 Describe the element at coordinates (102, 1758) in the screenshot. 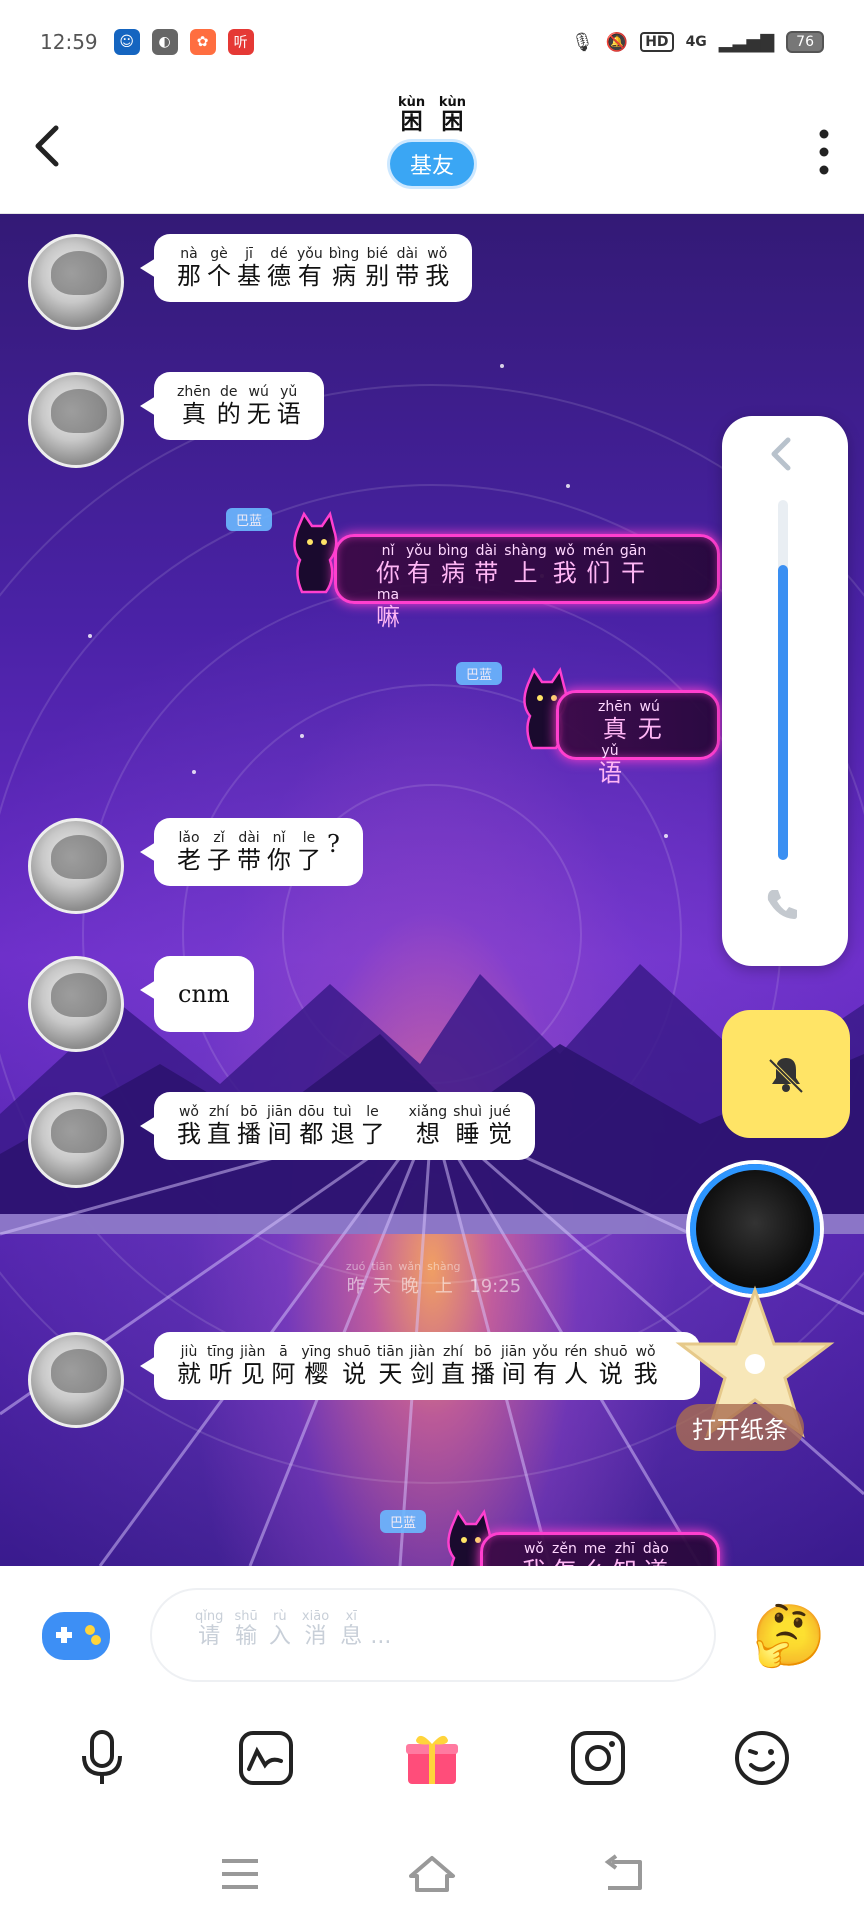

I see `voice-button` at that location.